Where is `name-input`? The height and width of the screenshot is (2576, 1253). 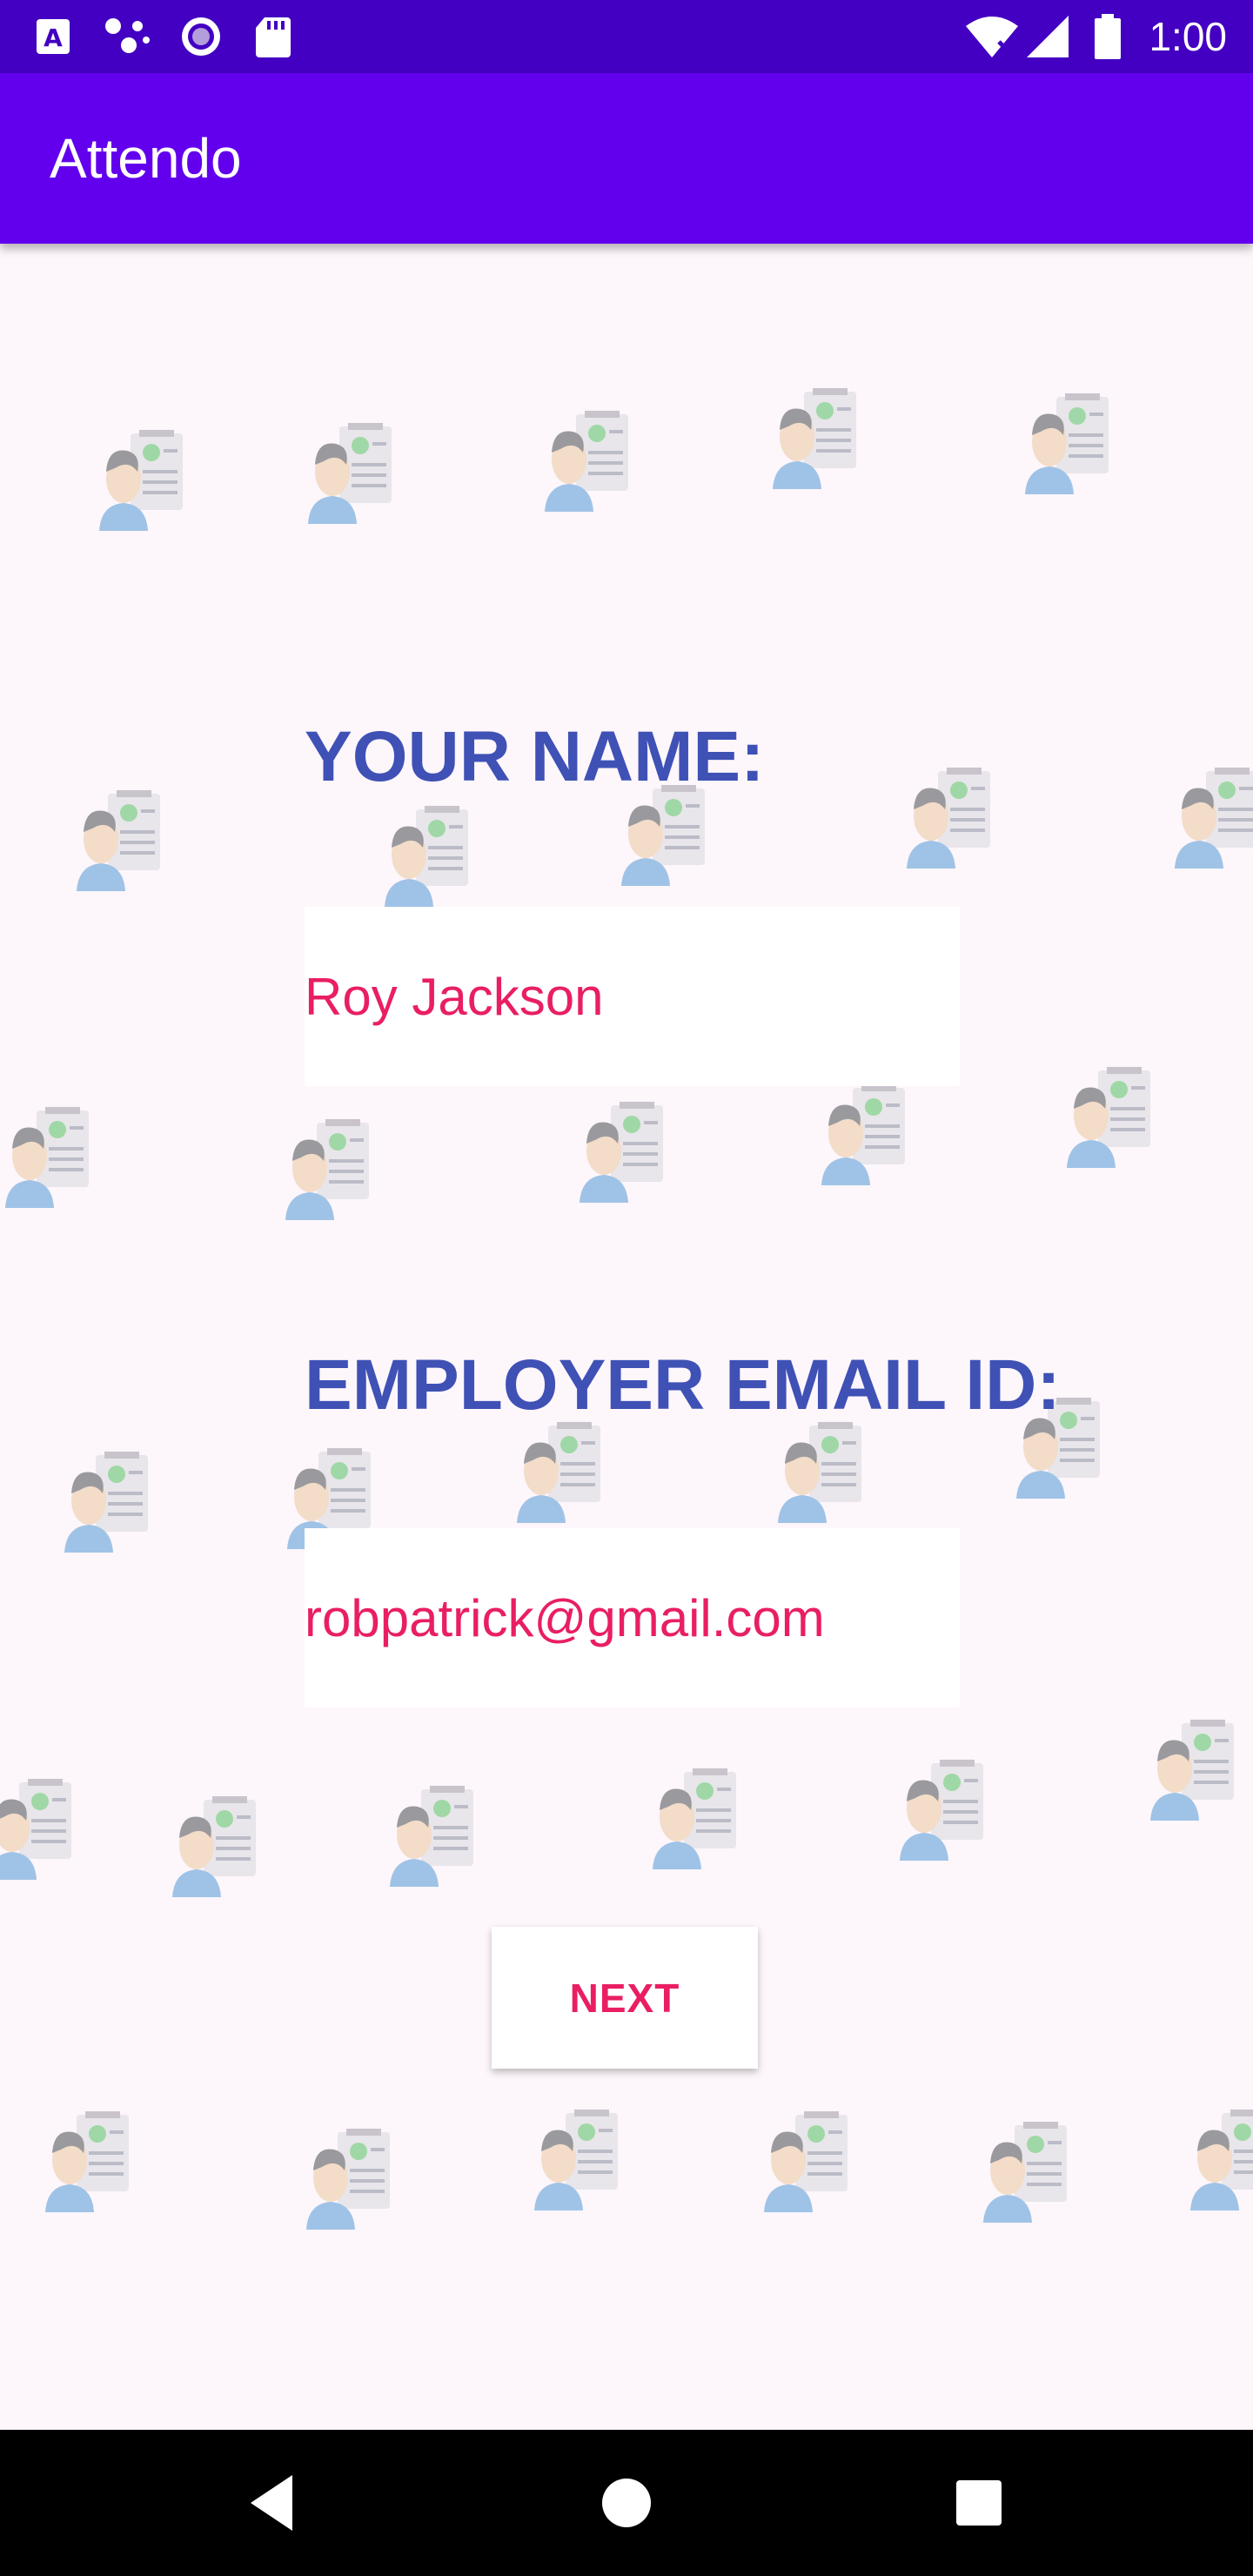
name-input is located at coordinates (632, 996).